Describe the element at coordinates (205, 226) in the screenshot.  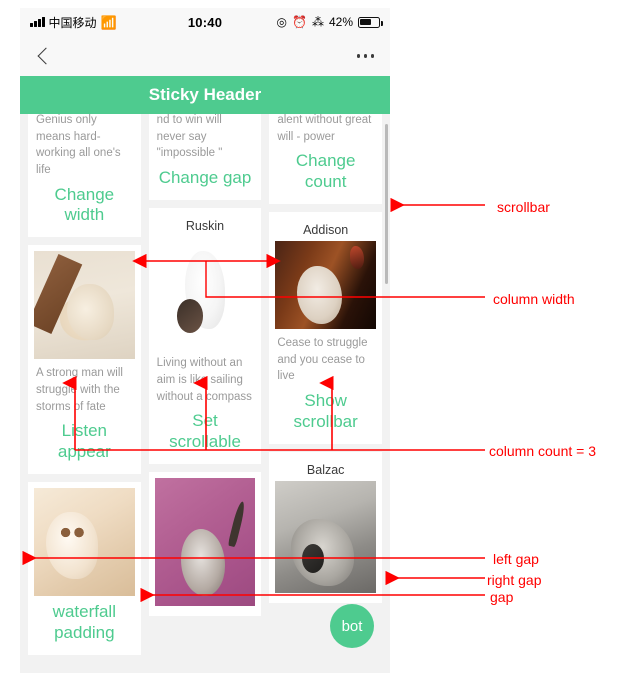
I see `card-title: Ruskin` at that location.